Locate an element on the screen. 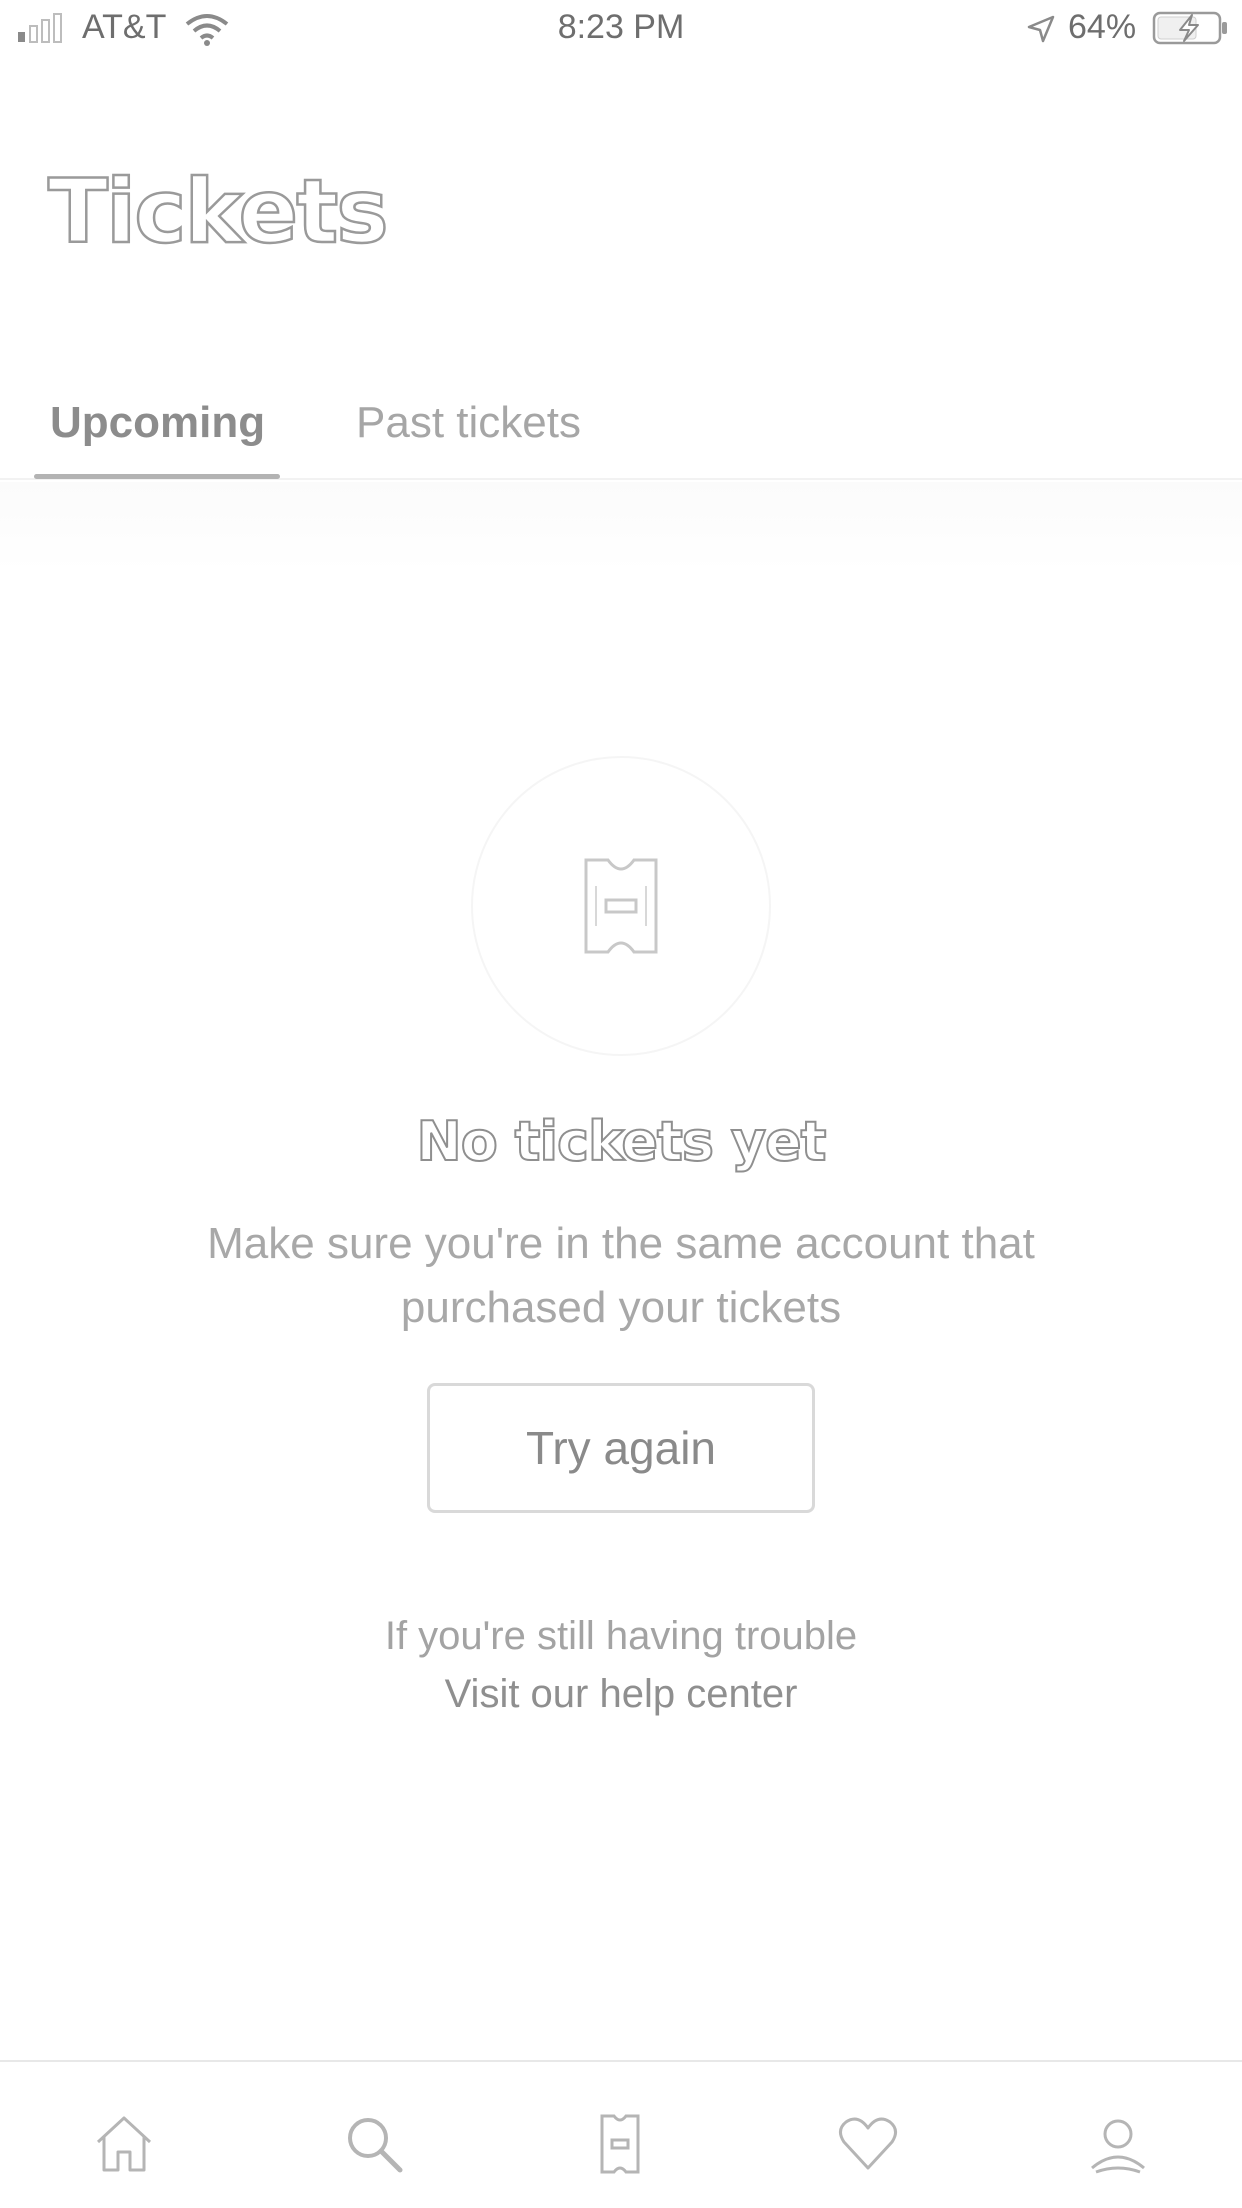  tab-upcoming: Upcoming is located at coordinates (157, 423).